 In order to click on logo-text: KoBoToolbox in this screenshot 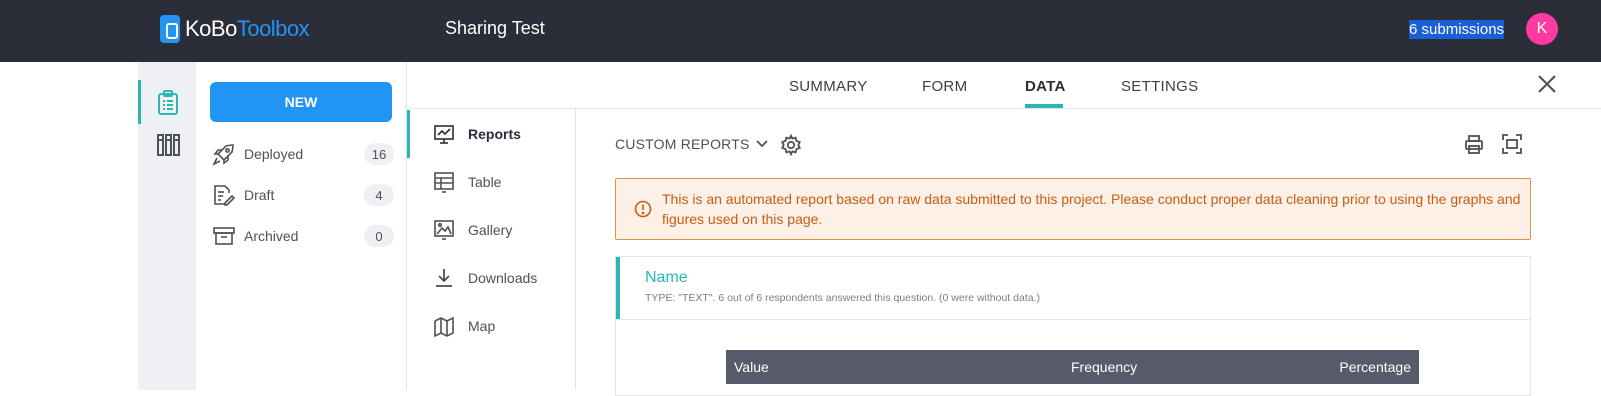, I will do `click(247, 29)`.